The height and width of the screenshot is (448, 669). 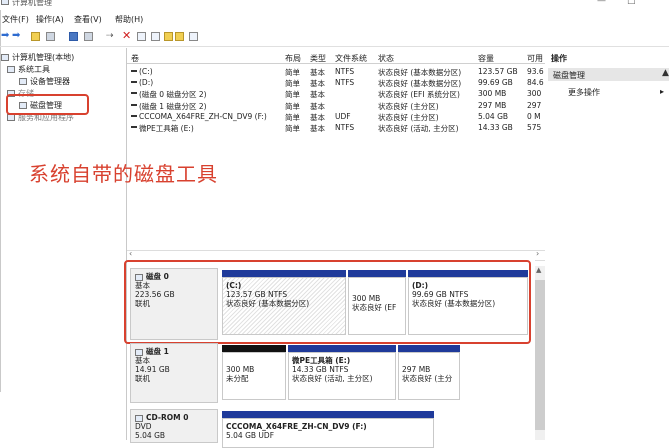 What do you see at coordinates (328, 433) in the screenshot?
I see `partition-f: CCCOMA_X64FRE_ZH-CN_DV9 (F:) 5.04 GB UDF` at bounding box center [328, 433].